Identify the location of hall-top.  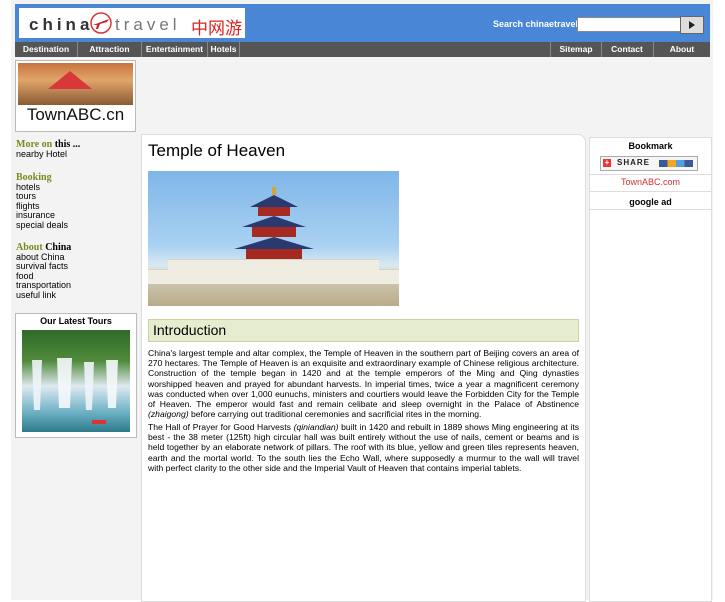
(274, 211).